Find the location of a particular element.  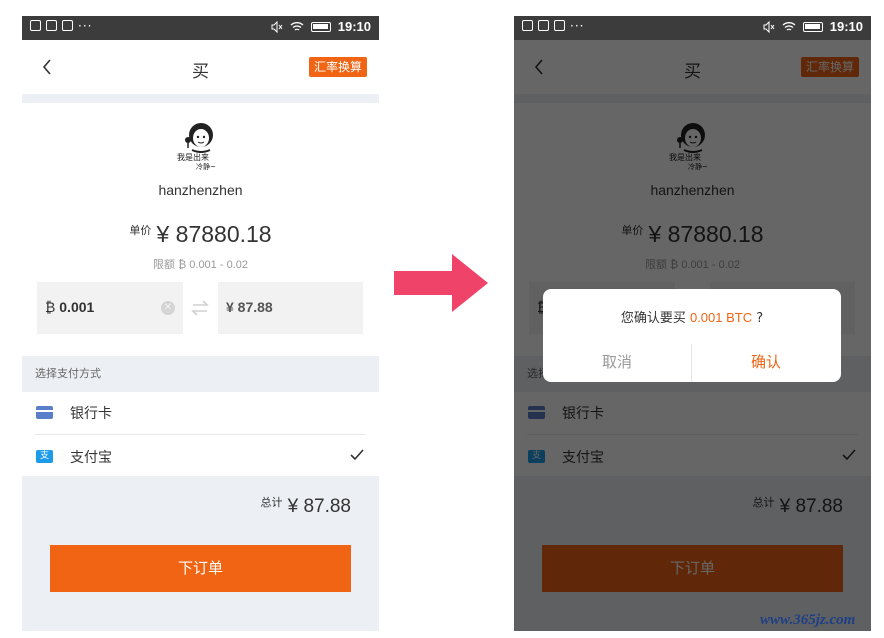

cancel-button: 取消 is located at coordinates (617, 363).